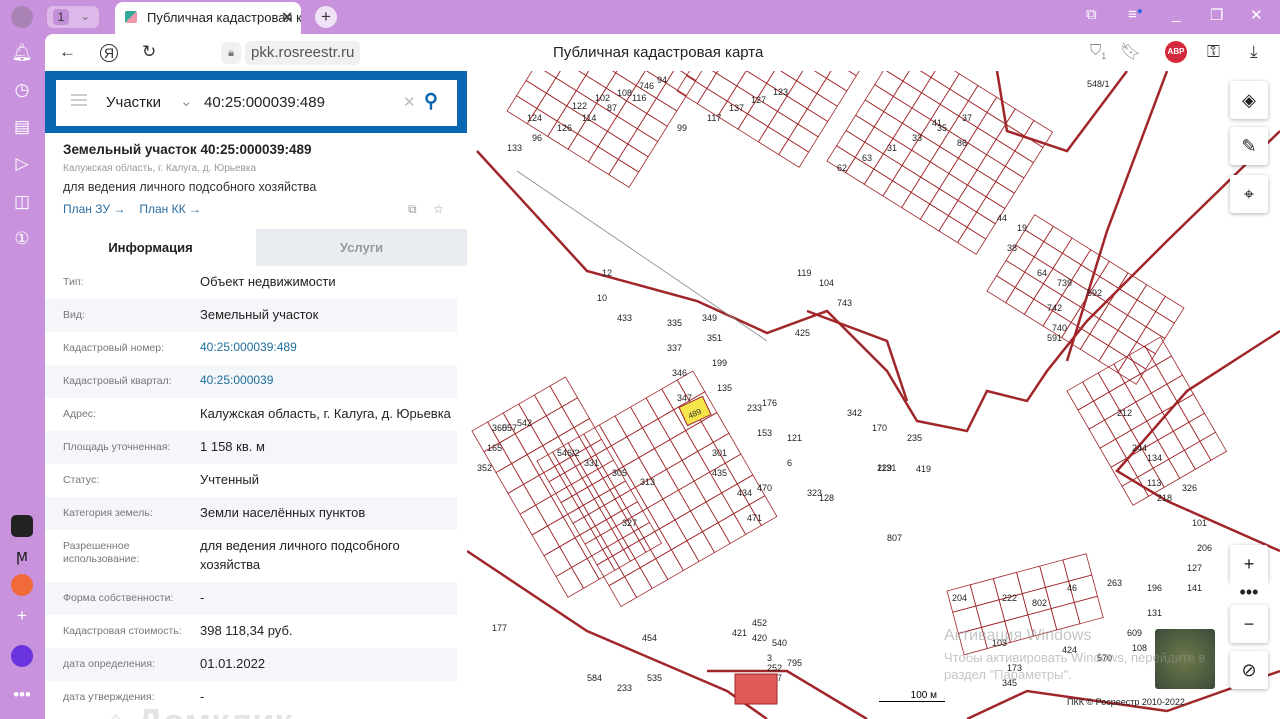 Image resolution: width=1280 pixels, height=719 pixels. I want to click on locate-button: ⌖, so click(1249, 194).